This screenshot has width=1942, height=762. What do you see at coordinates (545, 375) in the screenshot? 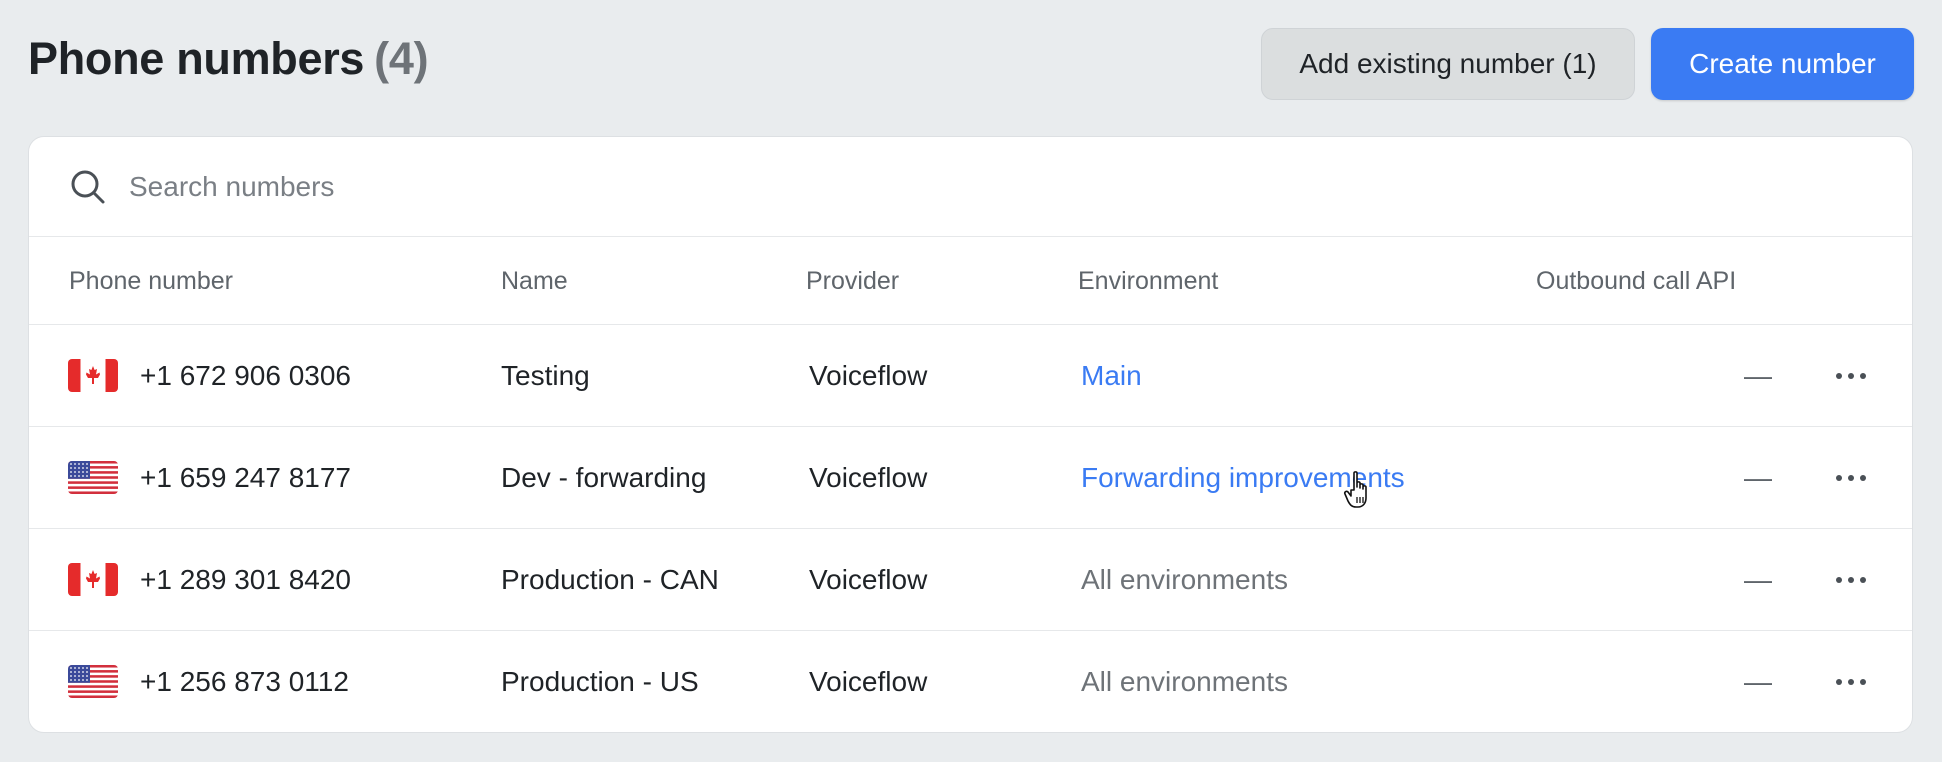
I see `name-cell: Testing` at bounding box center [545, 375].